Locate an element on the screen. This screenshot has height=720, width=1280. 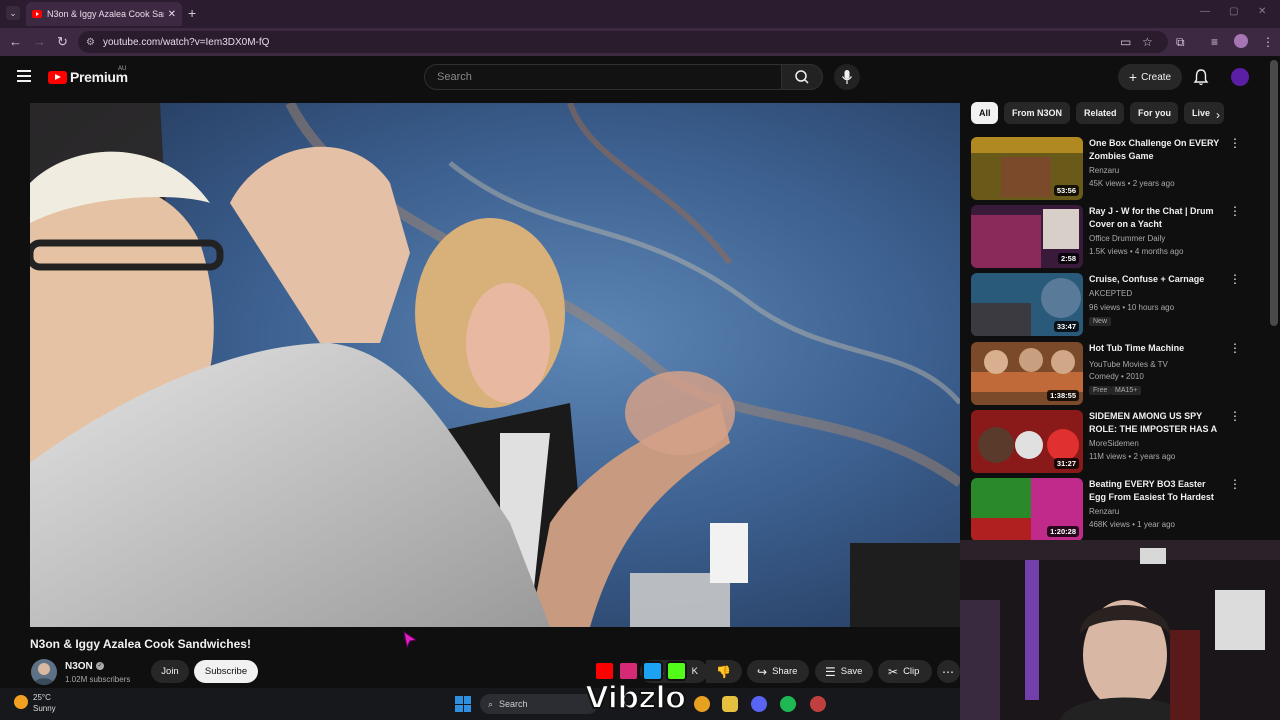
chip-all: All is located at coordinates (984, 113).